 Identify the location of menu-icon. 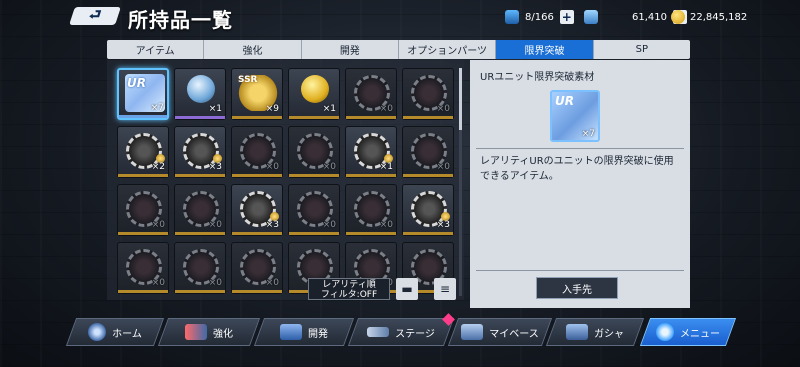
(665, 332).